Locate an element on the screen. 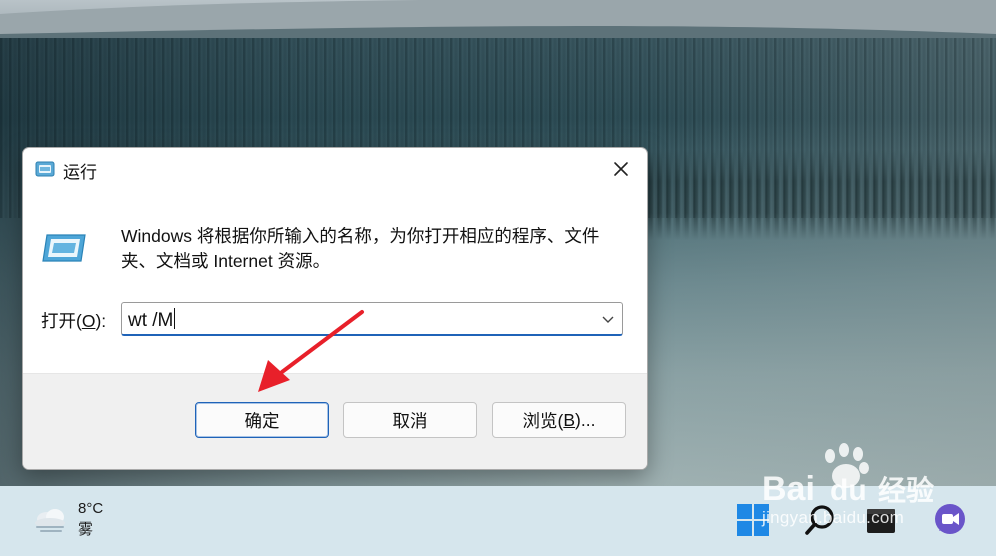  open-combobox: wt /M is located at coordinates (372, 319).